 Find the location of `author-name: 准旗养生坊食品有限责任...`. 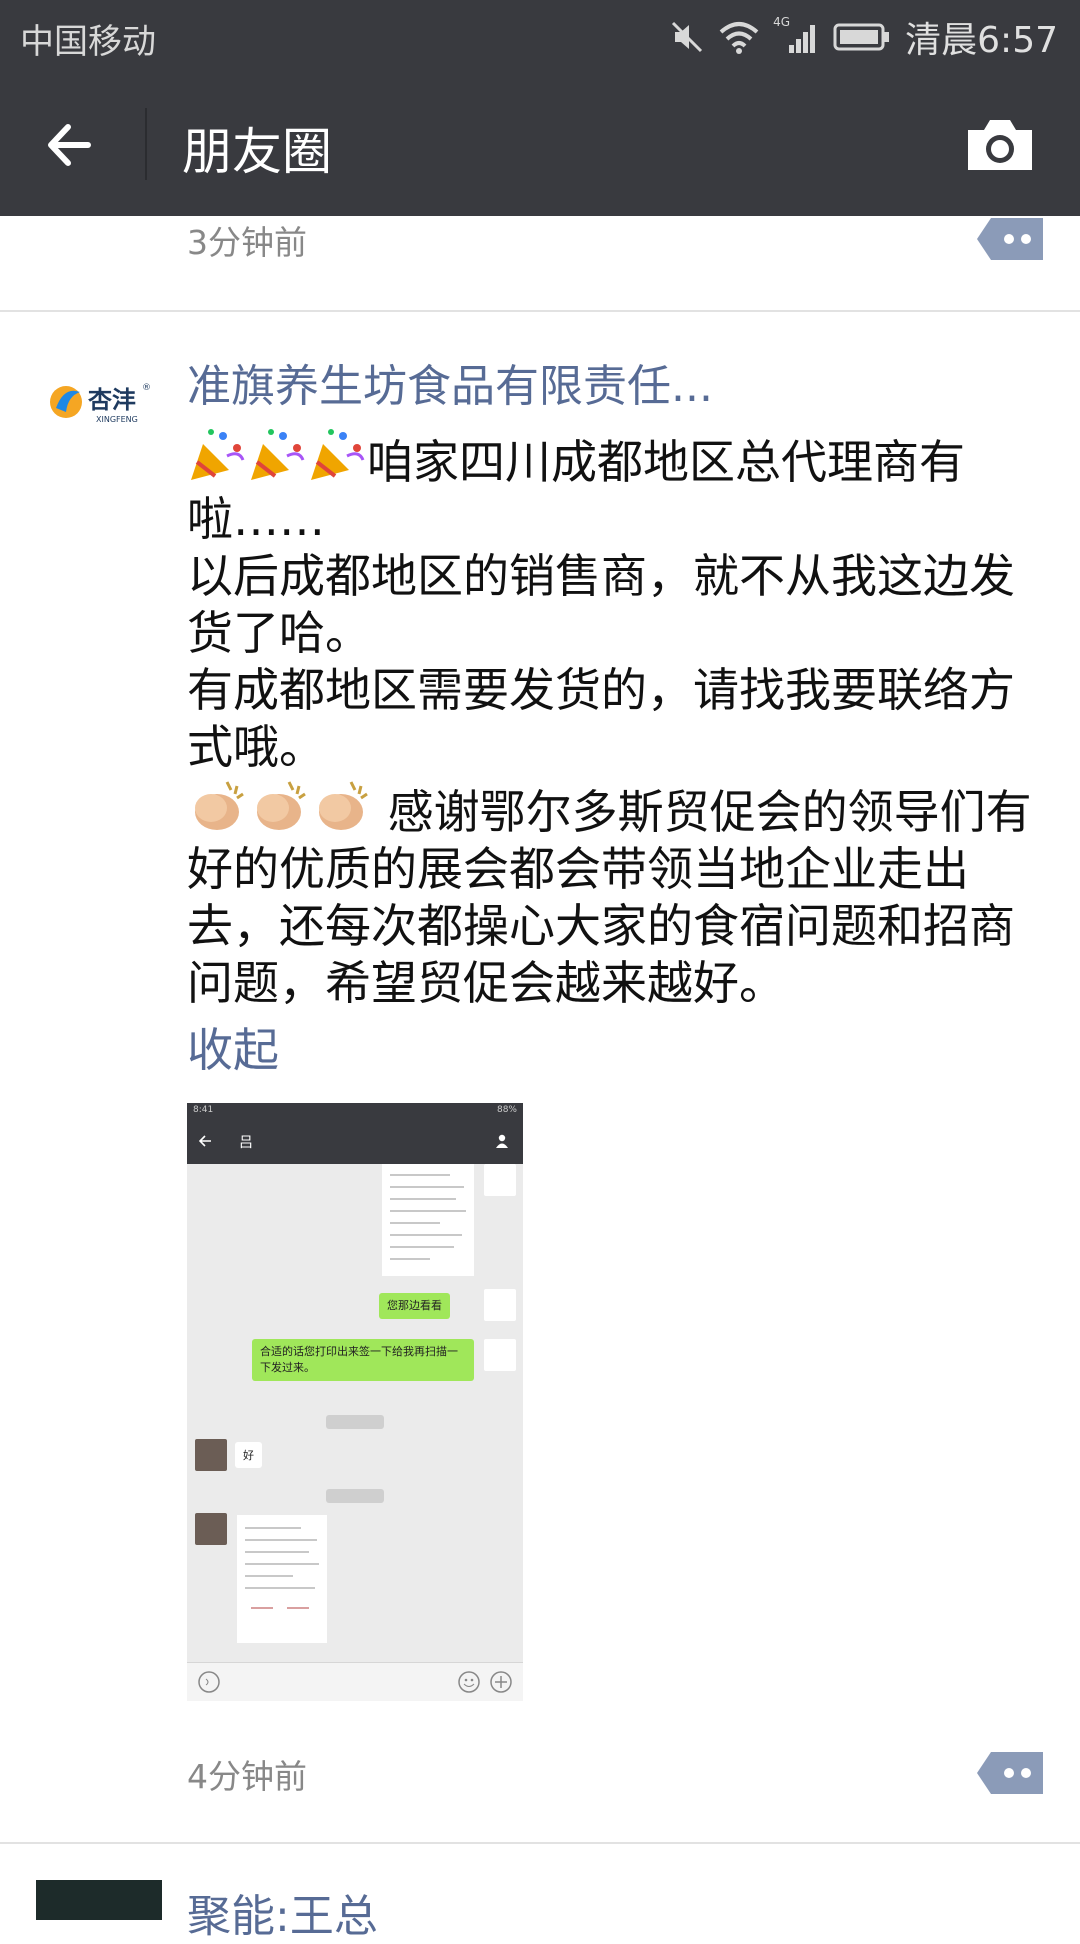

author-name: 准旗养生坊食品有限责任... is located at coordinates (450, 382).